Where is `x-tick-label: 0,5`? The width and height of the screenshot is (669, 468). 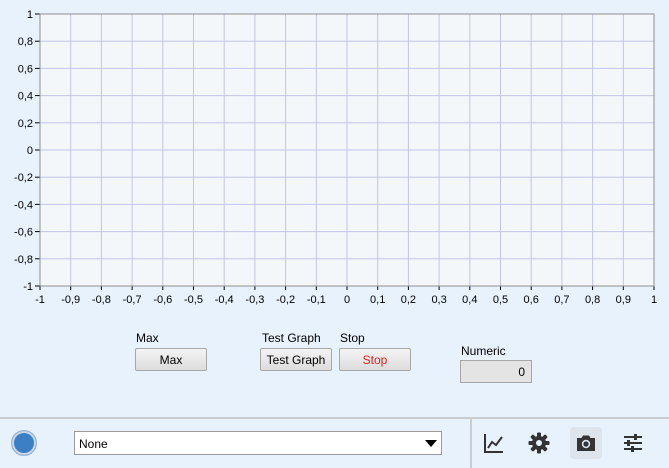 x-tick-label: 0,5 is located at coordinates (500, 300).